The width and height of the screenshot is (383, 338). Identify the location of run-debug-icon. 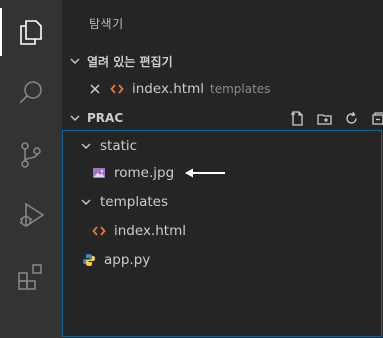
(31, 215).